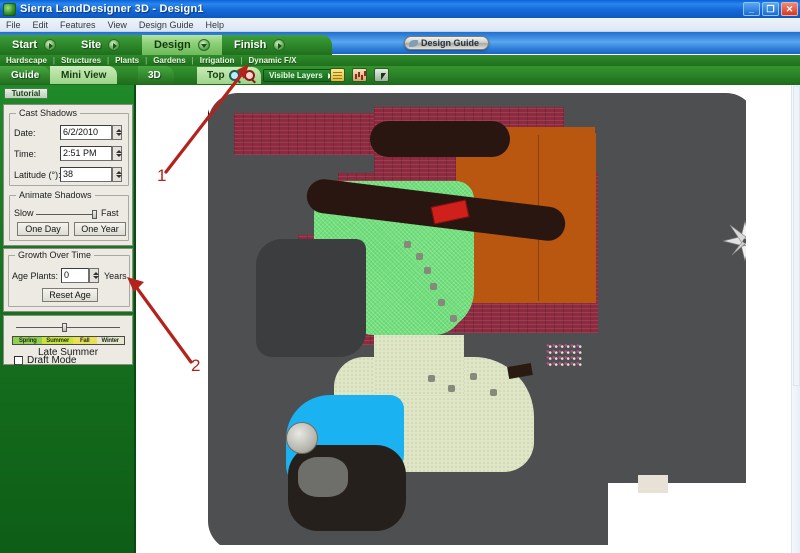  Describe the element at coordinates (86, 132) in the screenshot. I see `date-field: 6/2/2010` at that location.